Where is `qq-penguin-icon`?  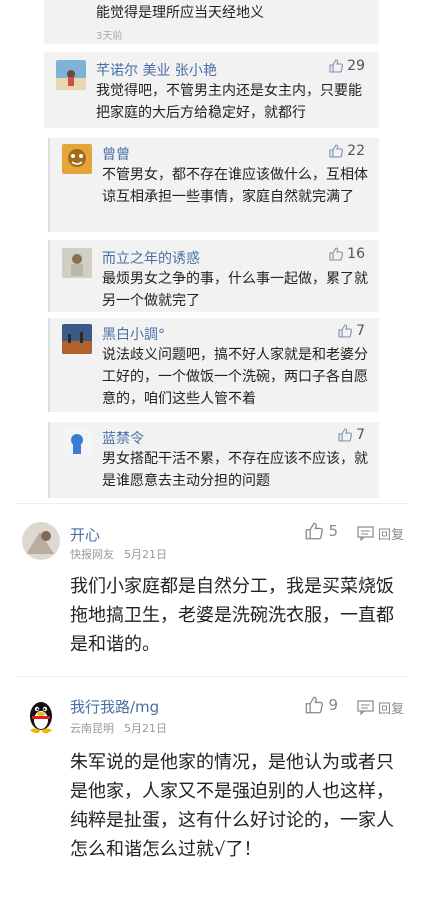 qq-penguin-icon is located at coordinates (41, 715).